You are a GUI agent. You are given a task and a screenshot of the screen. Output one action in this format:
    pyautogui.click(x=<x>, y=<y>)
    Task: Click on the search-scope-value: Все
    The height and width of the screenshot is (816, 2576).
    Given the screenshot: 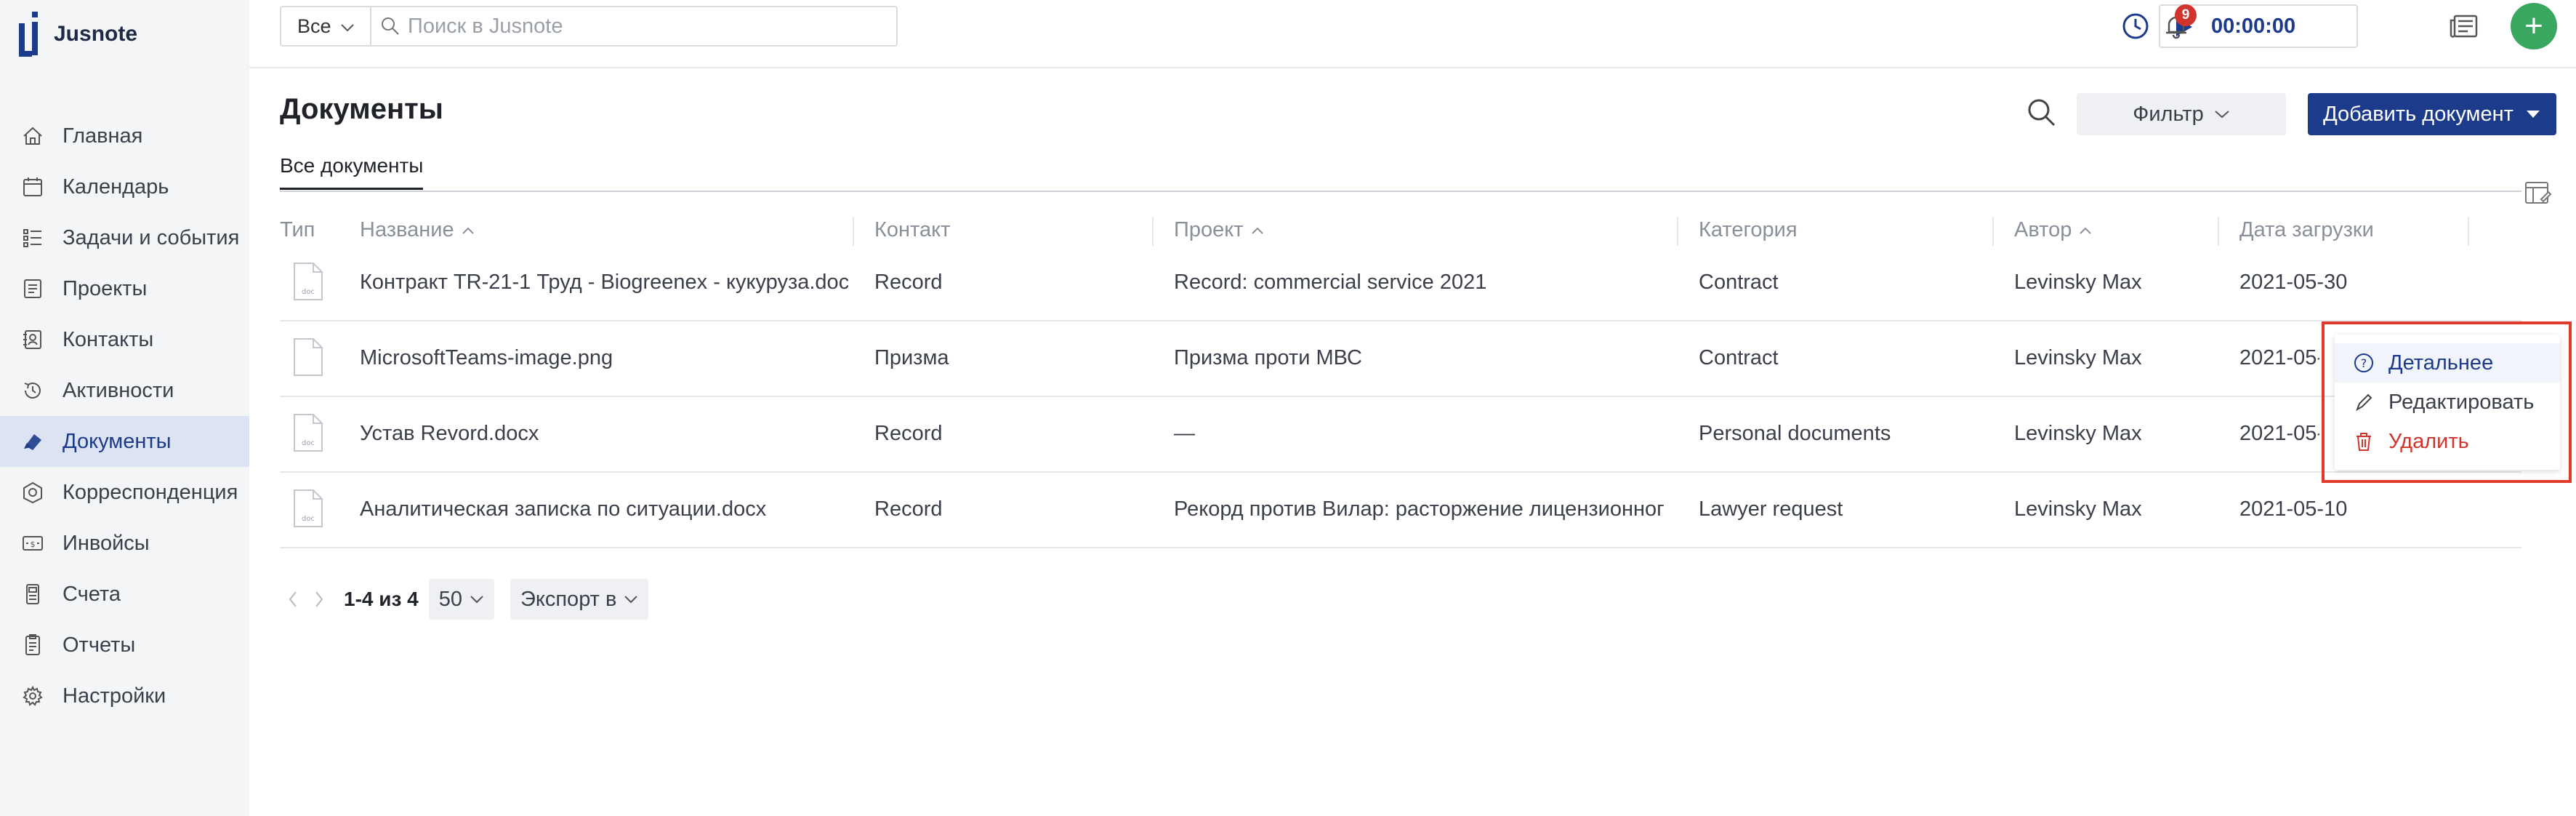 What is the action you would take?
    pyautogui.click(x=314, y=26)
    